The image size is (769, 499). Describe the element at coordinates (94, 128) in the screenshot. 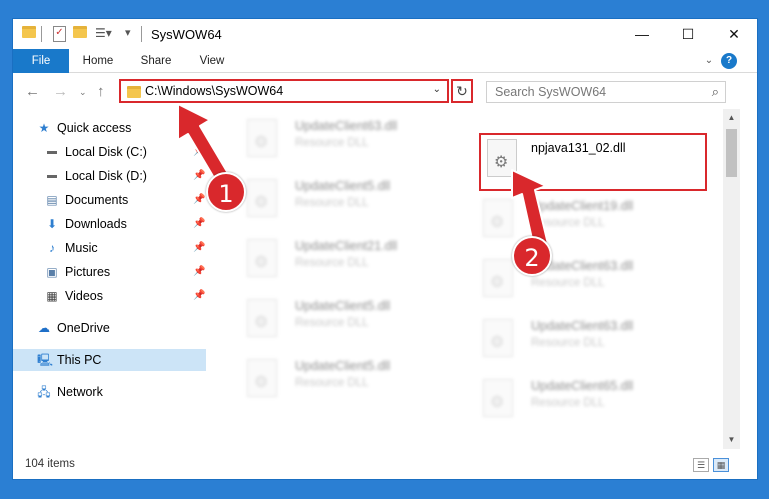

I see `nav-label: Quick access` at that location.